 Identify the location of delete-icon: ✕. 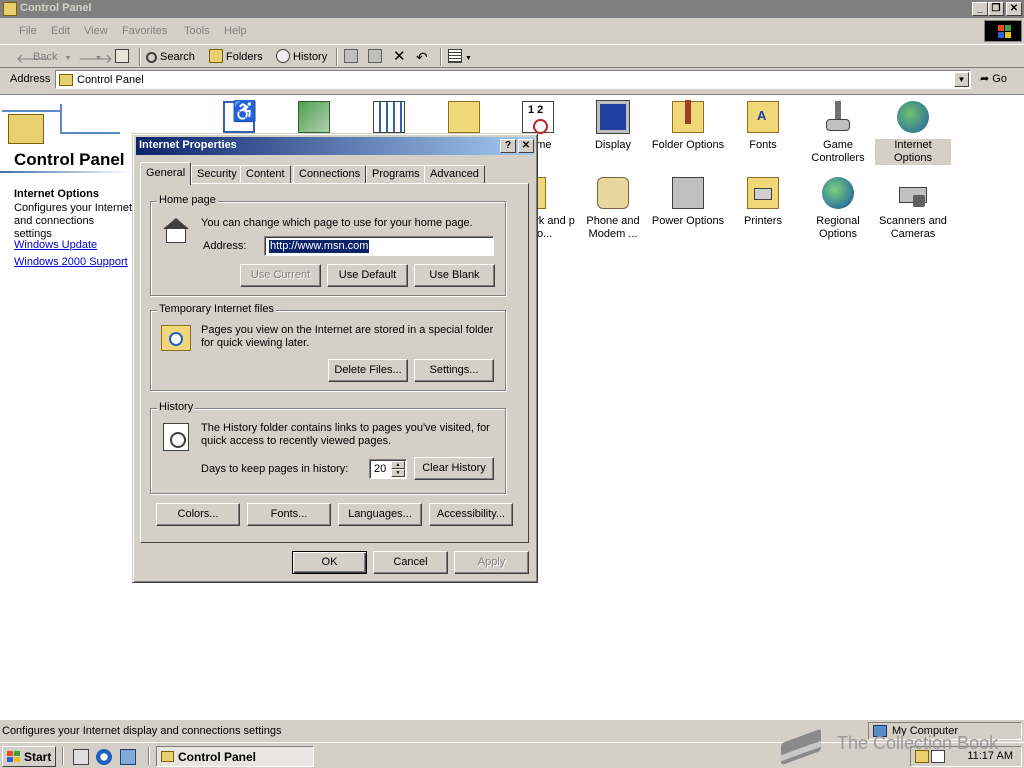
(399, 56).